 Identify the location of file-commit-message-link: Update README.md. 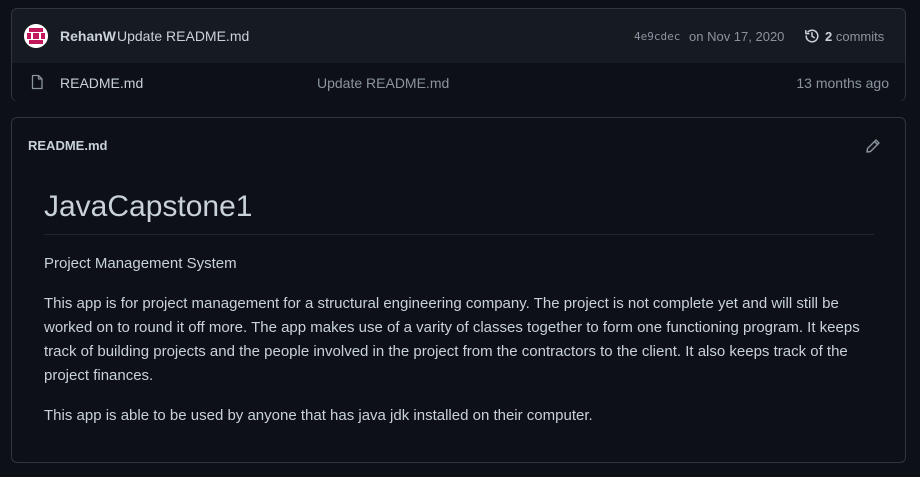
(383, 83).